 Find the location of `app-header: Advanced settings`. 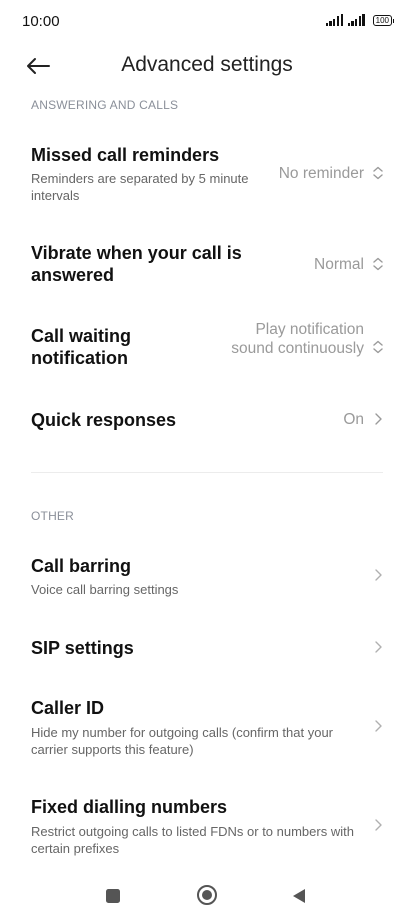

app-header: Advanced settings is located at coordinates (207, 66).